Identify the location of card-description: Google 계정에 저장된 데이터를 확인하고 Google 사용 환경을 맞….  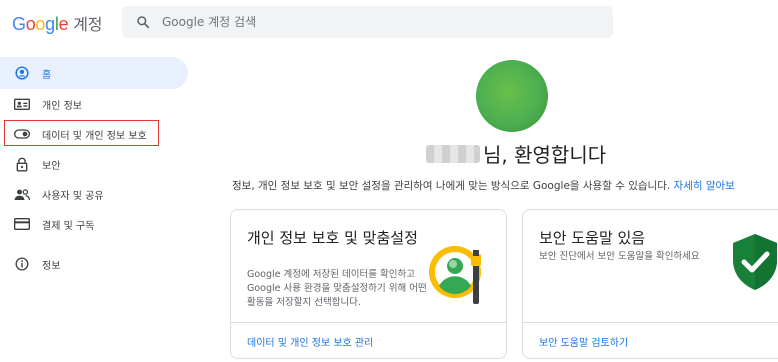
(337, 288).